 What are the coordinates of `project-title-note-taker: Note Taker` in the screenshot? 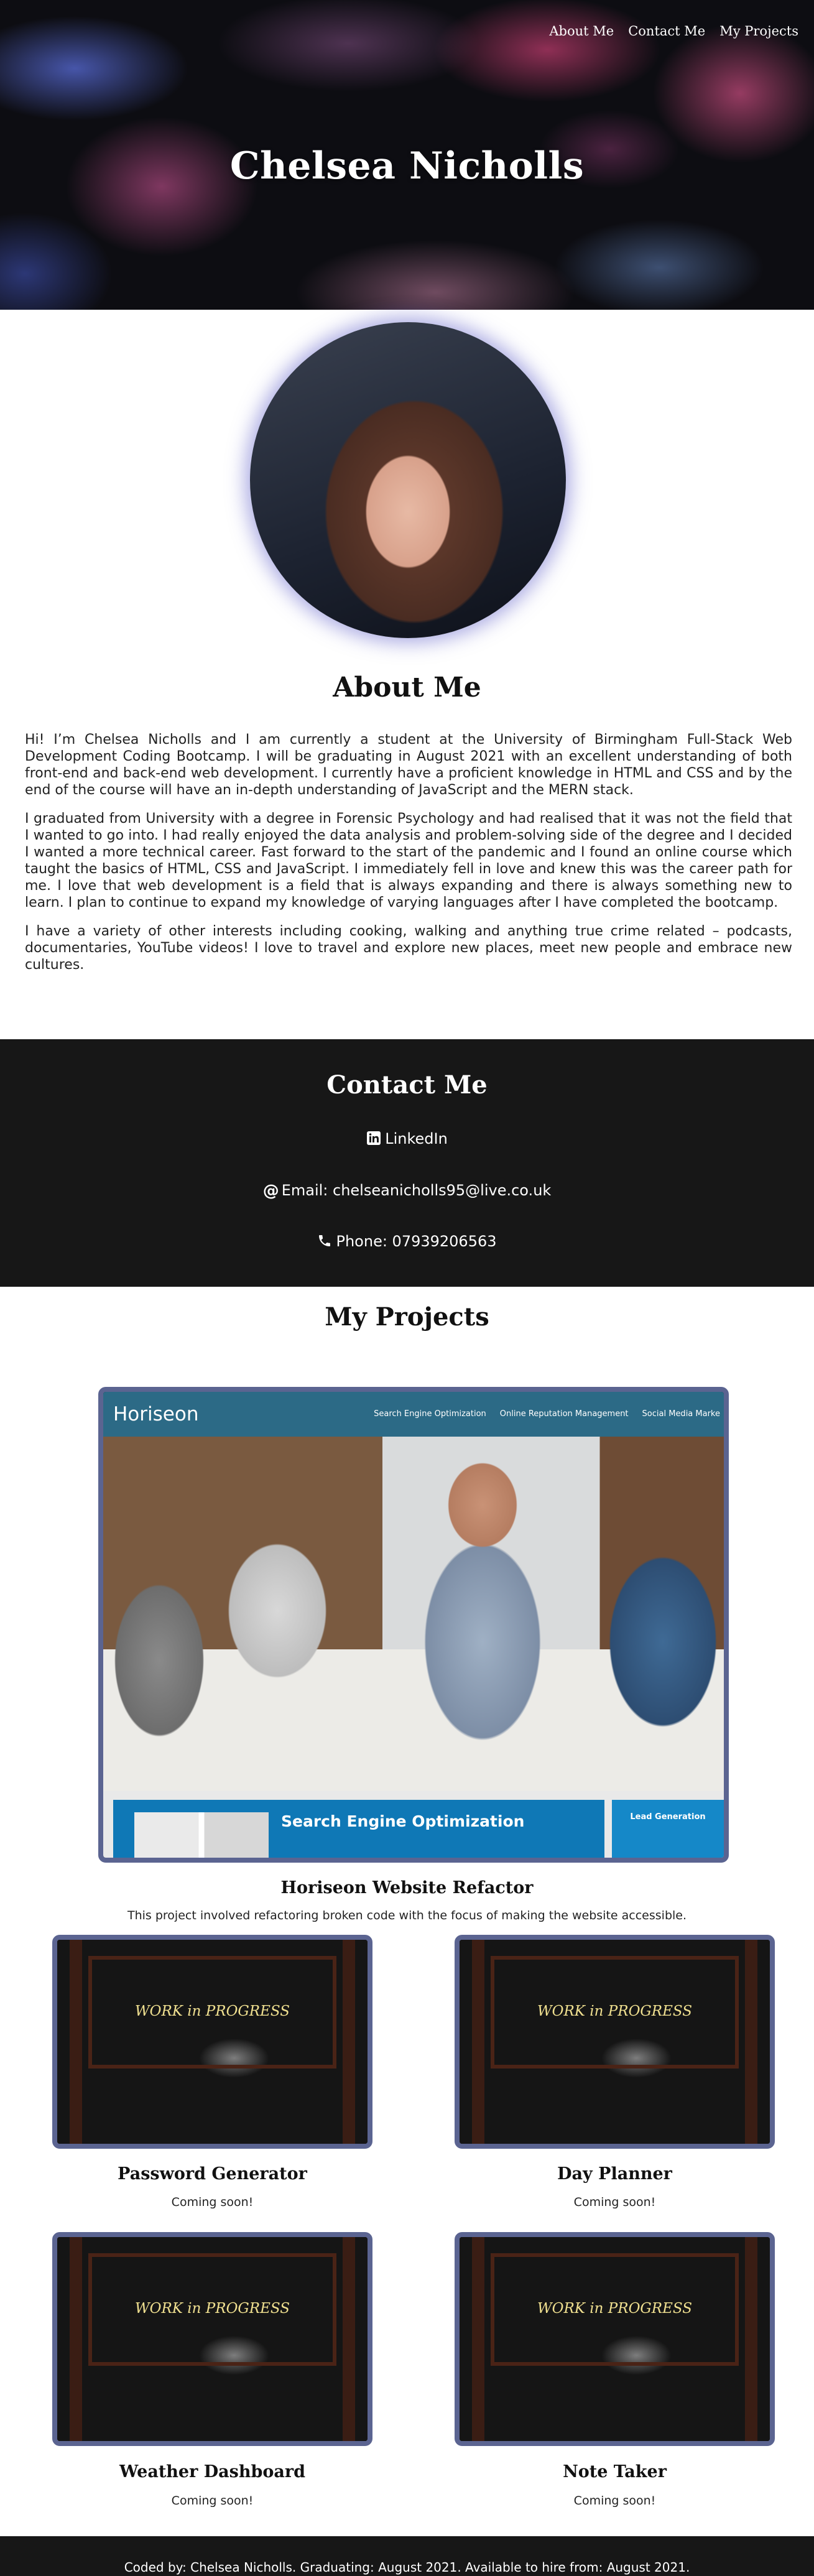 It's located at (615, 2471).